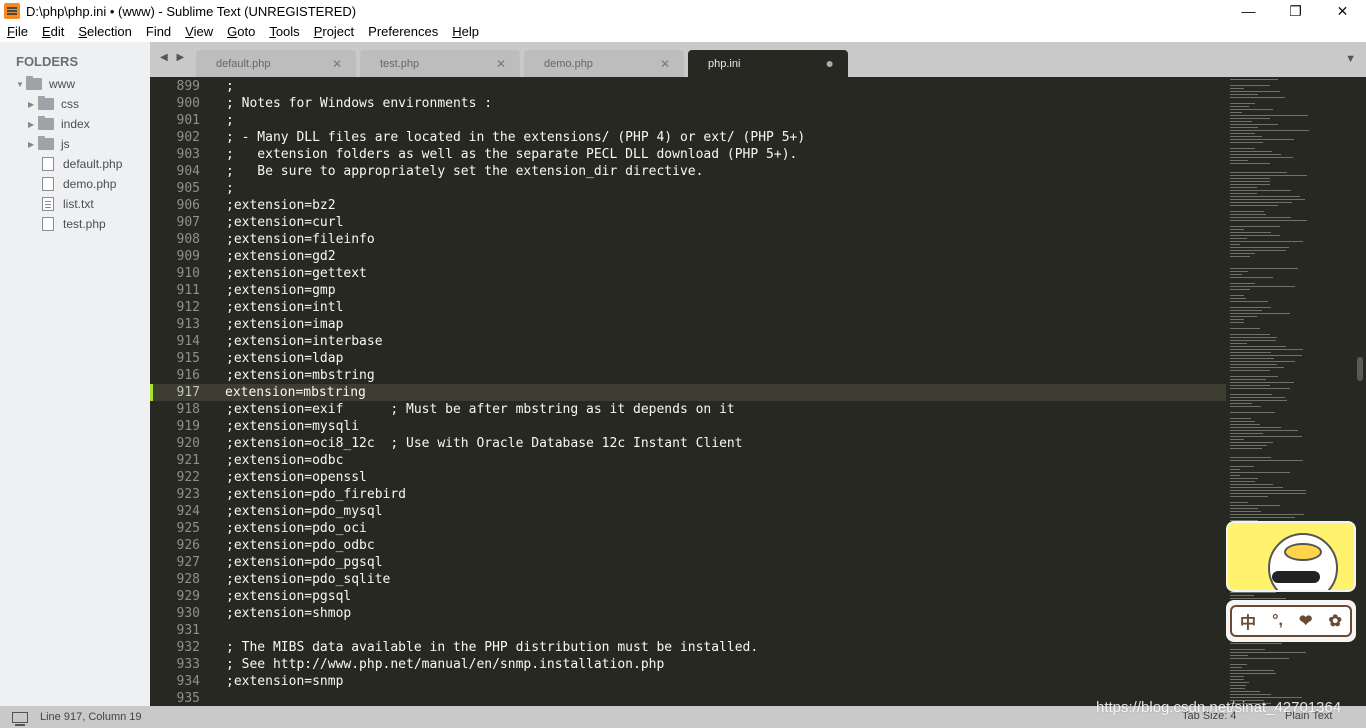 The image size is (1366, 728). What do you see at coordinates (281, 205) in the screenshot?
I see `line-text: ;extension=bz2` at bounding box center [281, 205].